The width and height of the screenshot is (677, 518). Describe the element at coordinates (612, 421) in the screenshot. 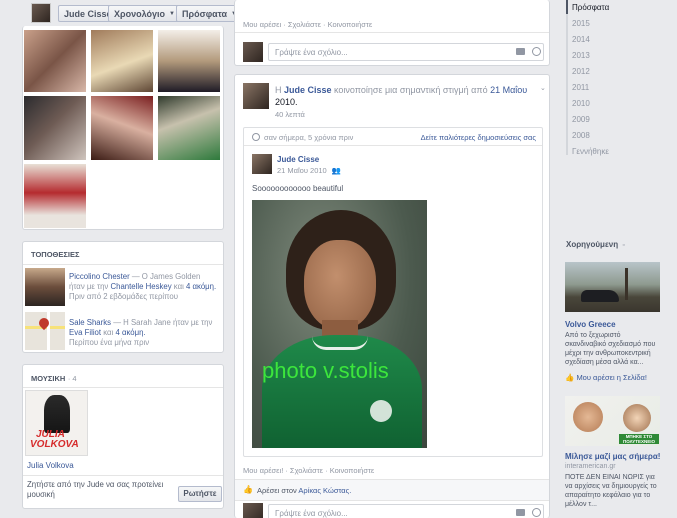

I see `ad-interamerican-image: ΜΠΗΚΕ ΣΤΟ ΠΟΛΥΤΕΧΝΕΙΟ` at that location.